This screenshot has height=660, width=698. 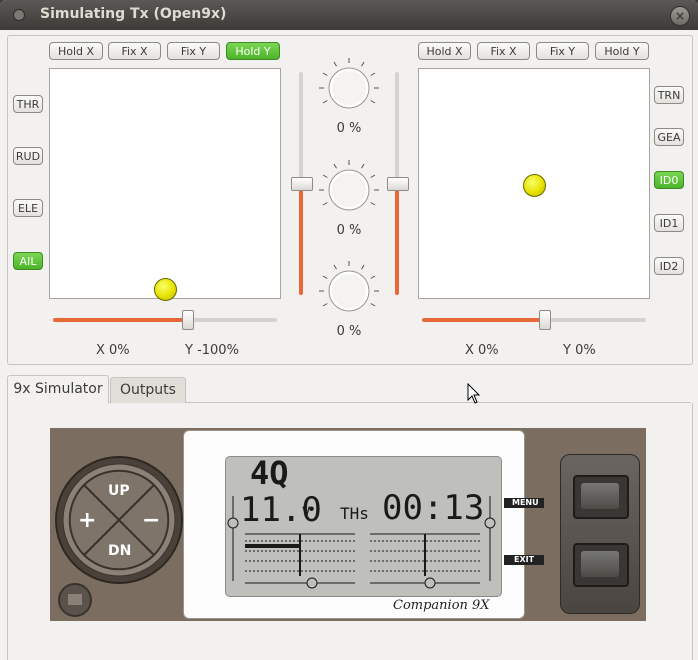 I want to click on switch-rud: RUD, so click(x=28, y=156).